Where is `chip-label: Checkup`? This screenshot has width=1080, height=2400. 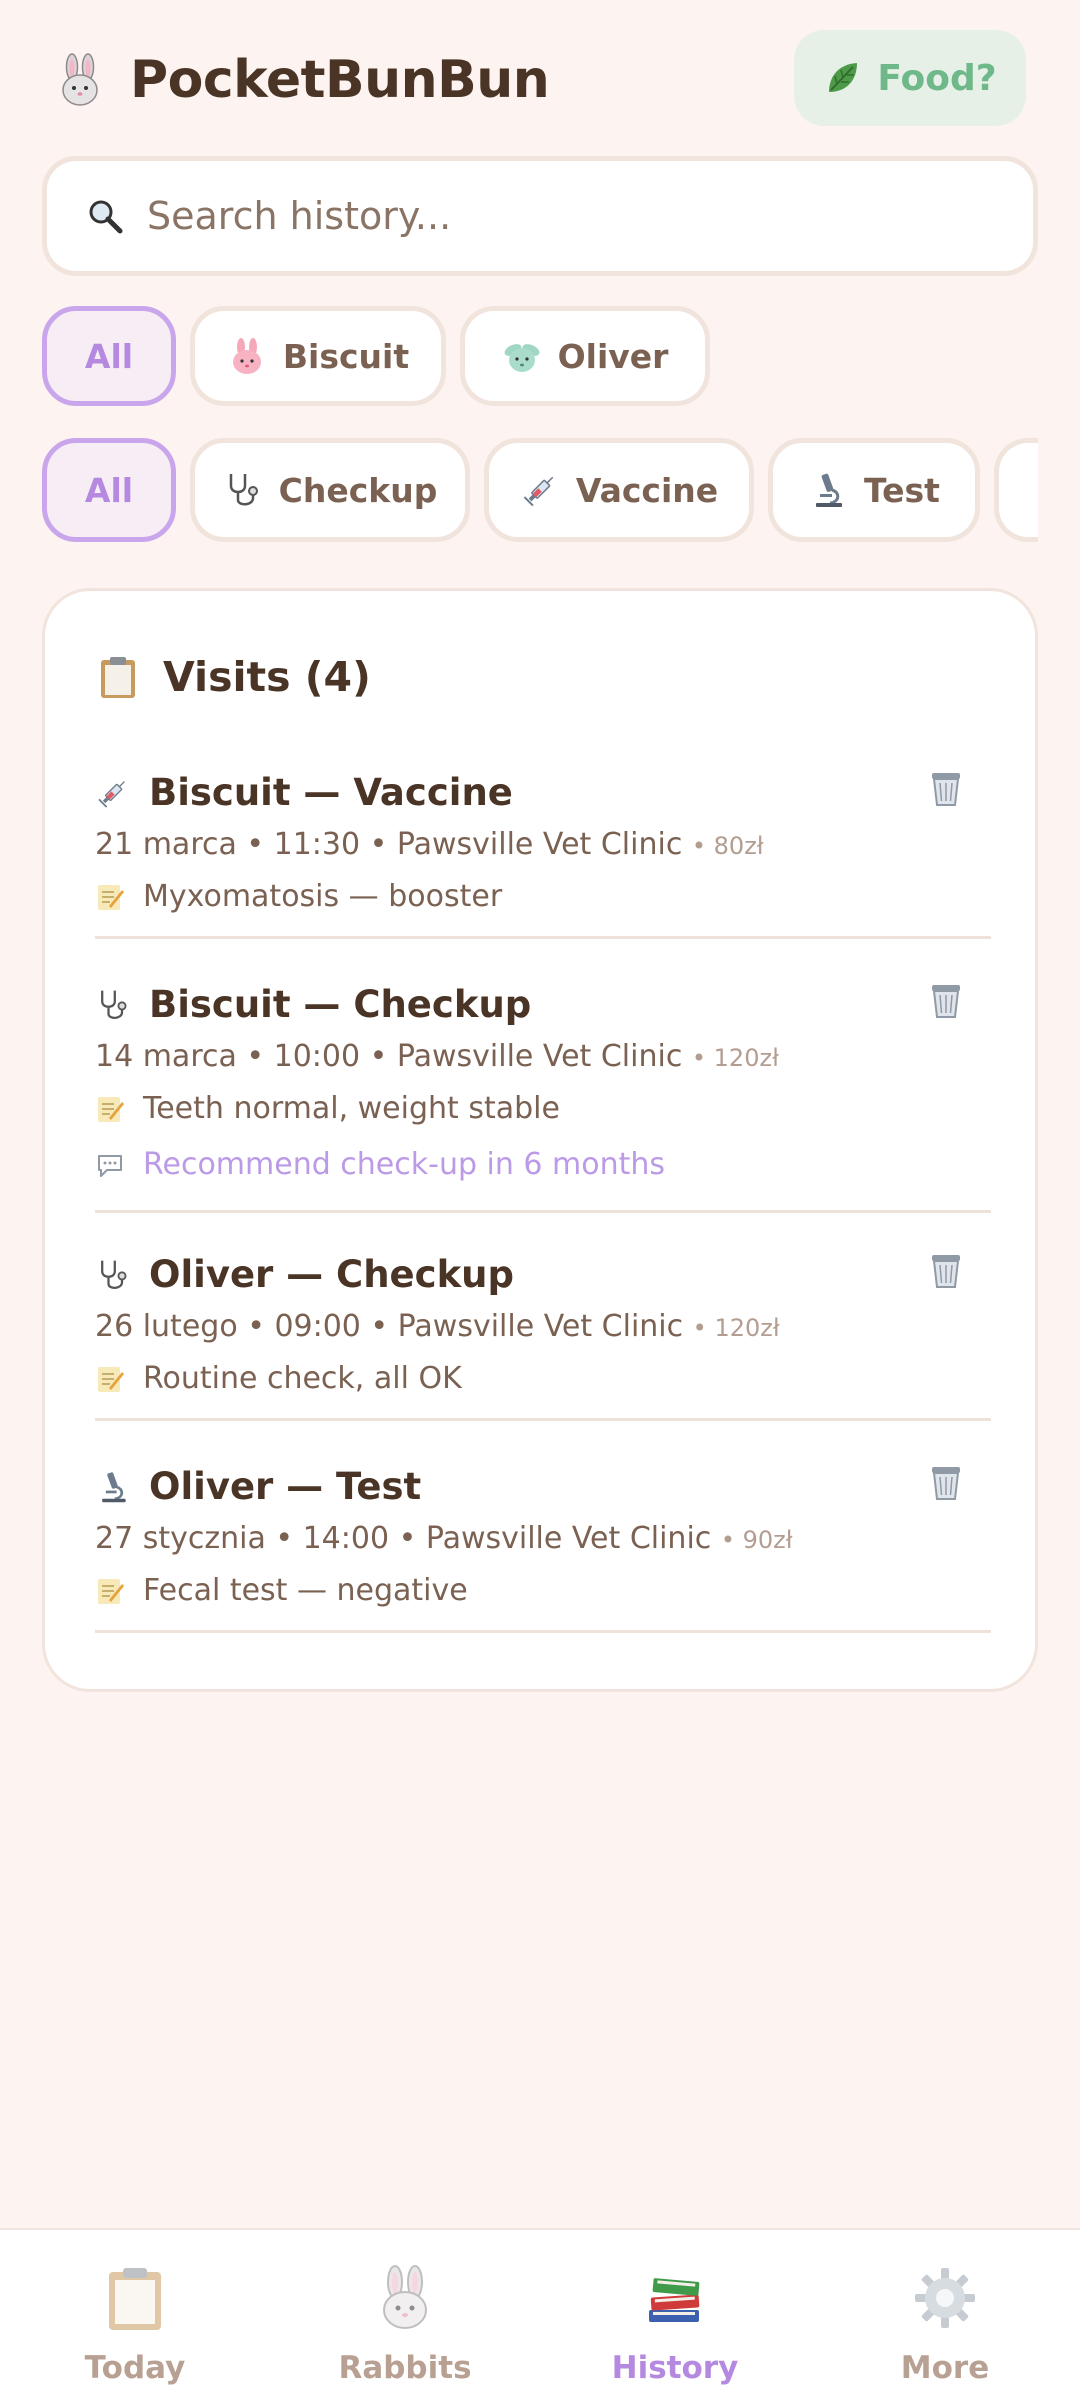
chip-label: Checkup is located at coordinates (358, 490).